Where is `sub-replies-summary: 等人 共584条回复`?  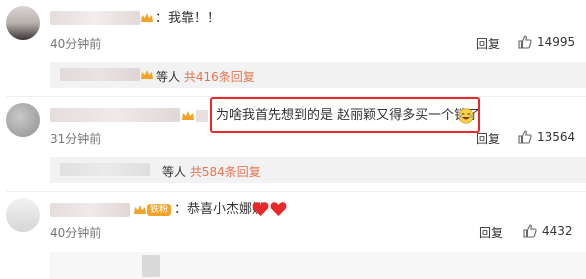 sub-replies-summary: 等人 共584条回复 is located at coordinates (211, 171).